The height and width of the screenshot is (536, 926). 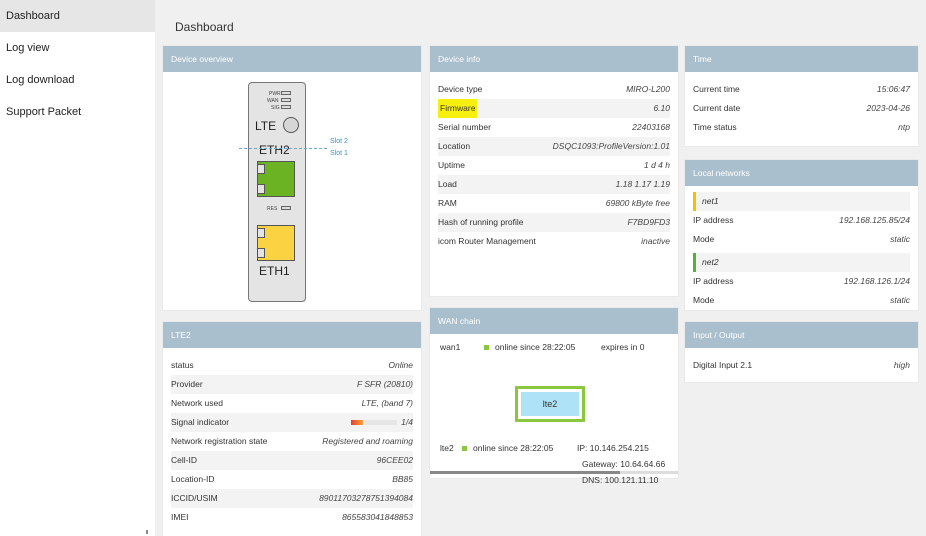 What do you see at coordinates (447, 203) in the screenshot?
I see `info-key: RAM` at bounding box center [447, 203].